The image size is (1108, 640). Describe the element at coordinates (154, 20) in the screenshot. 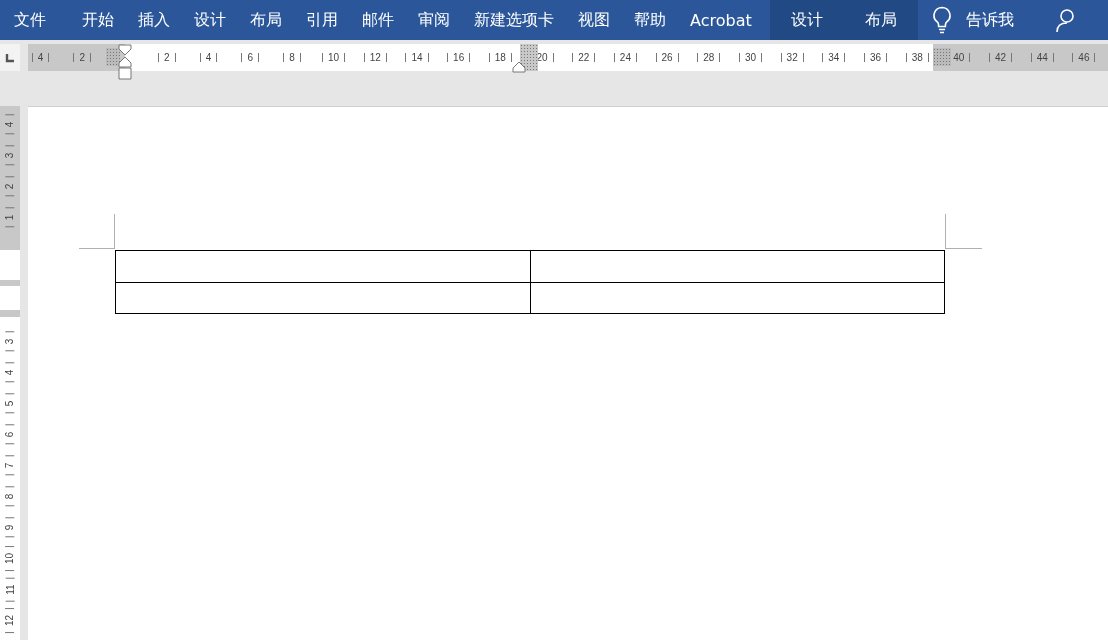

I see `ribbon-tab: 插入` at that location.